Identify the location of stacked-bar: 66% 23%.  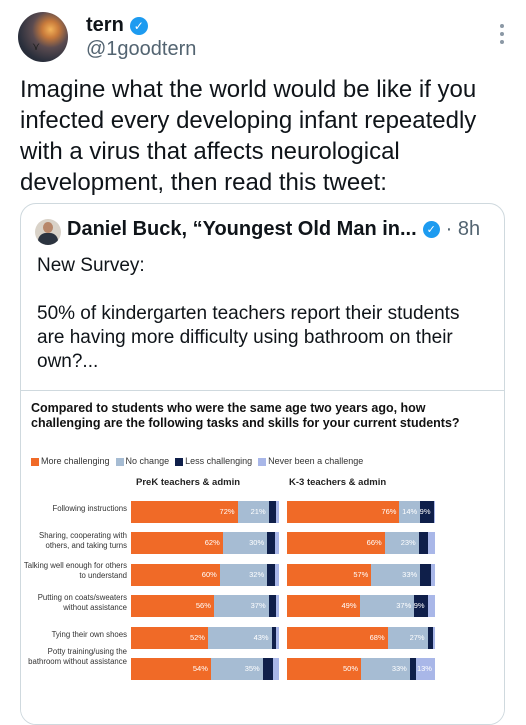
(361, 543).